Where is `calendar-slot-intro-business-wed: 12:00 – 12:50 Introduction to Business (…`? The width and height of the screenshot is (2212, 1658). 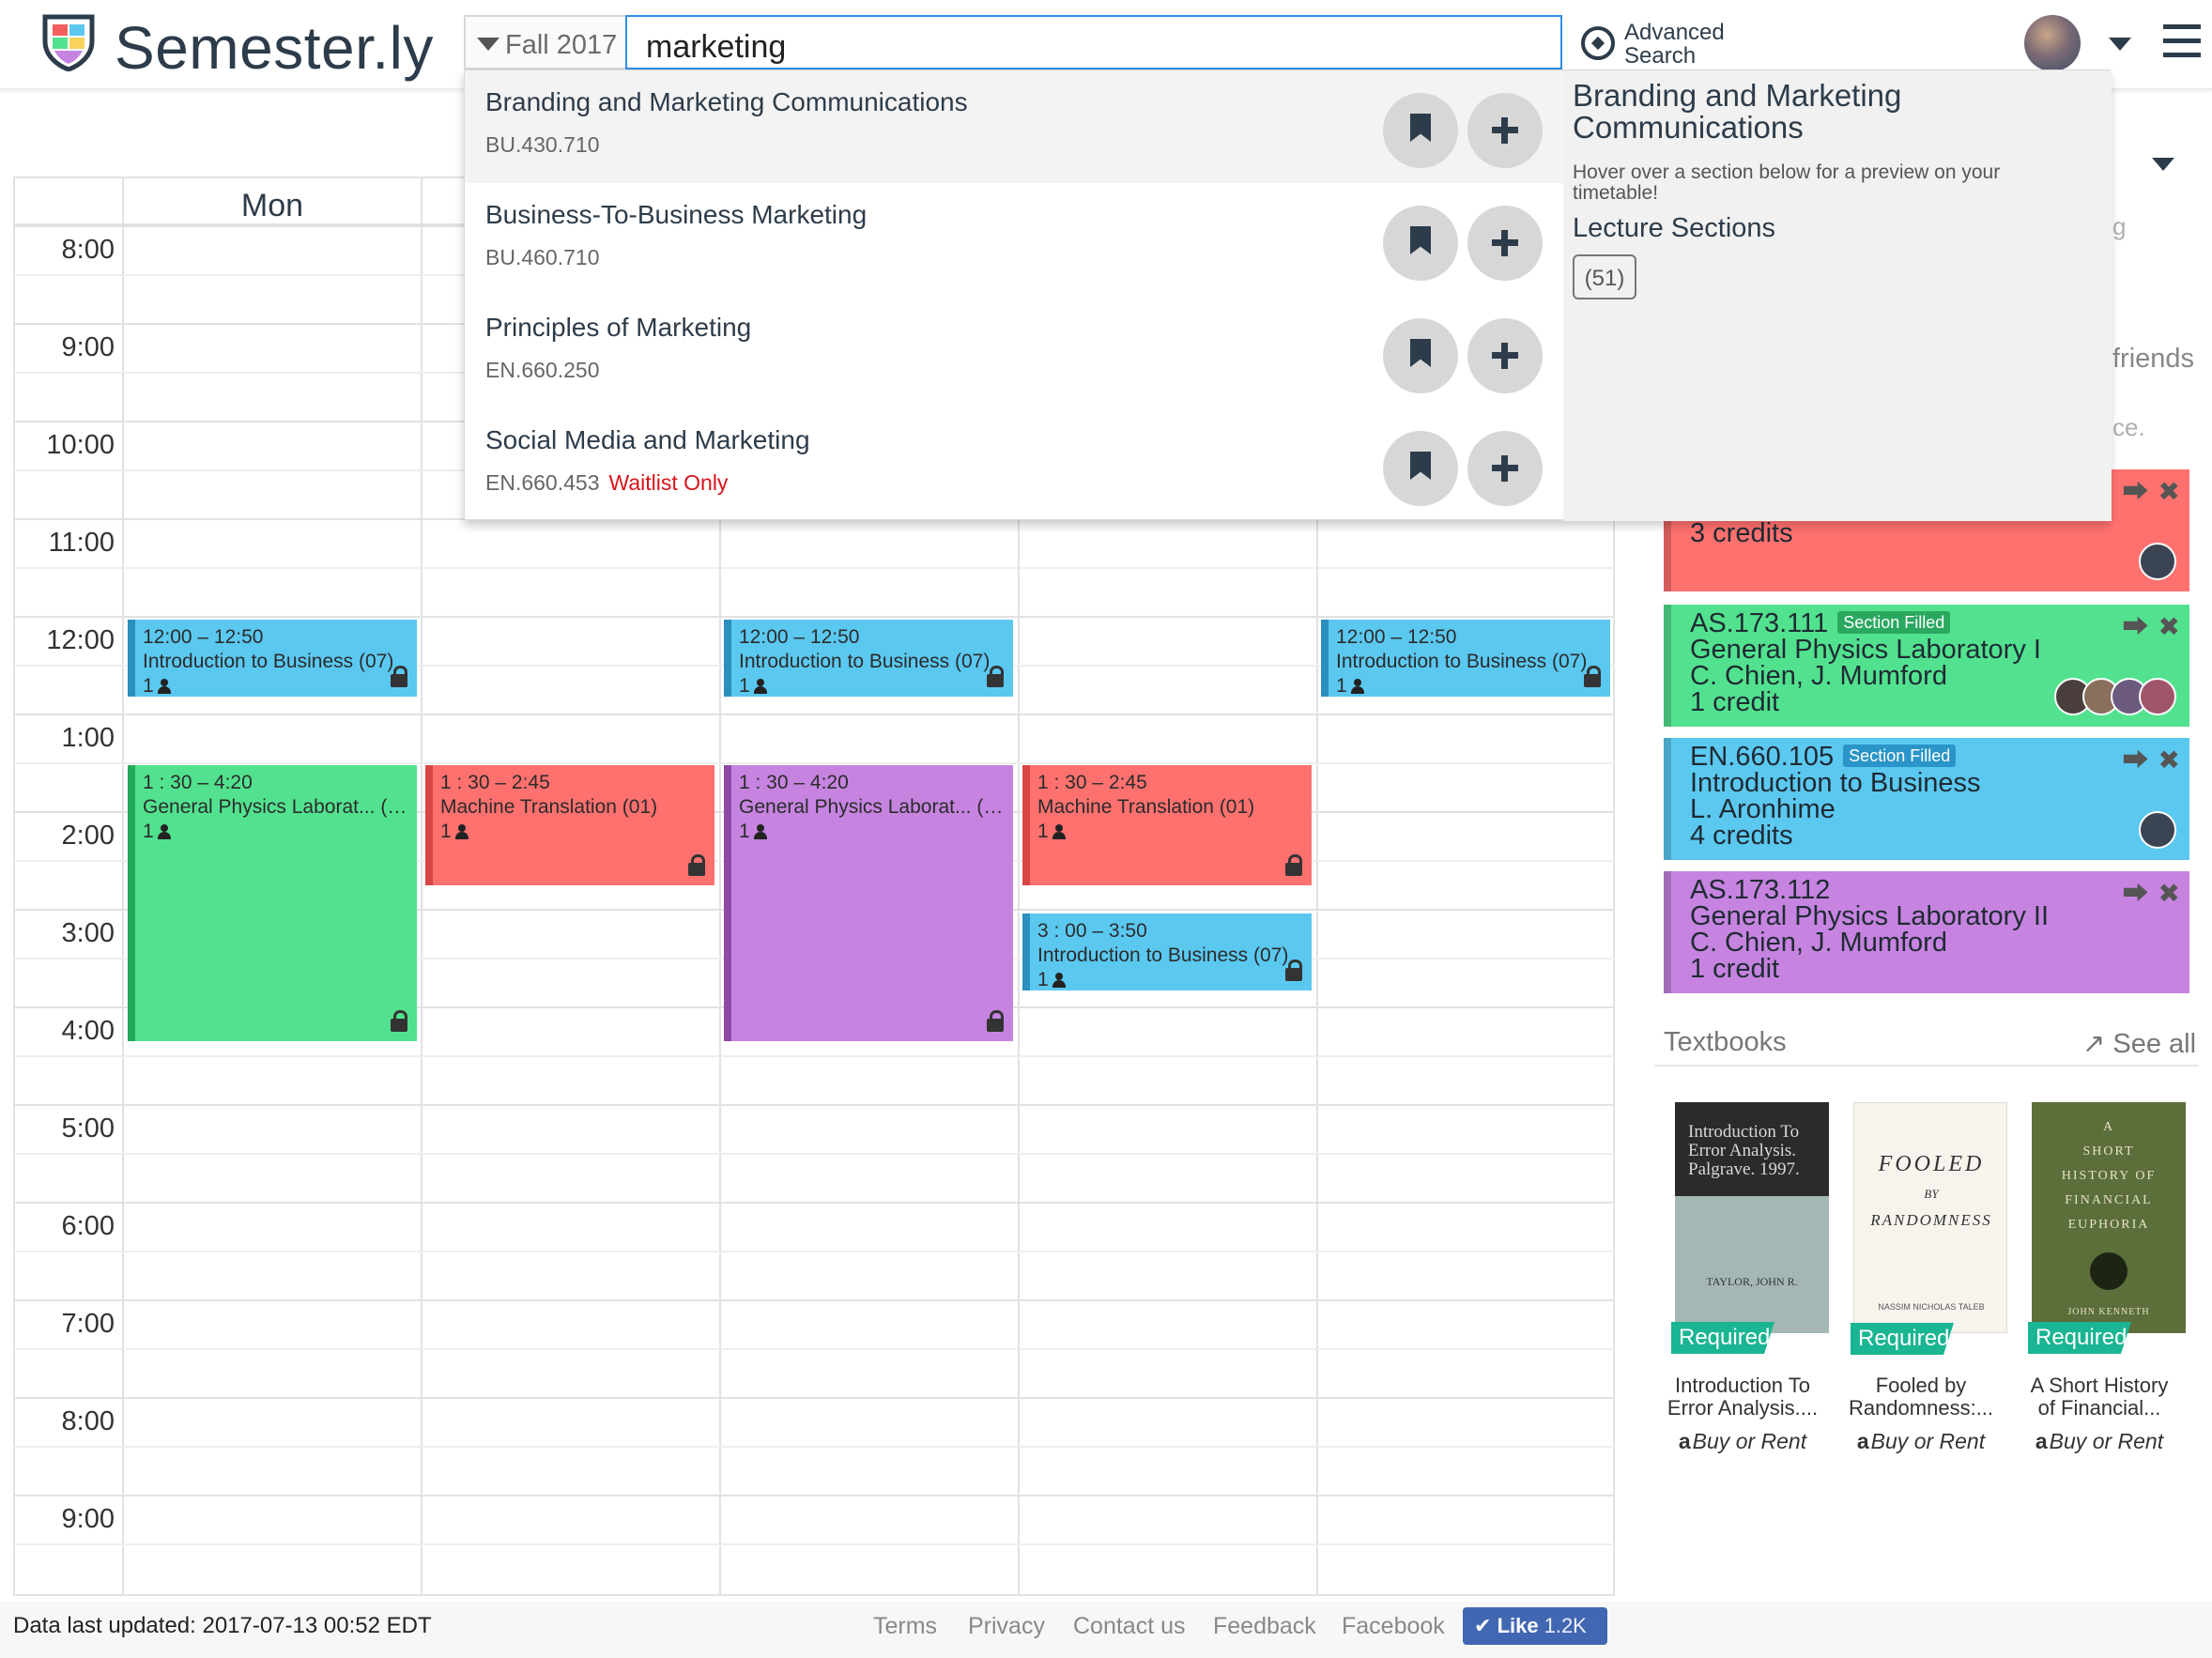 calendar-slot-intro-business-wed: 12:00 – 12:50 Introduction to Business (… is located at coordinates (868, 658).